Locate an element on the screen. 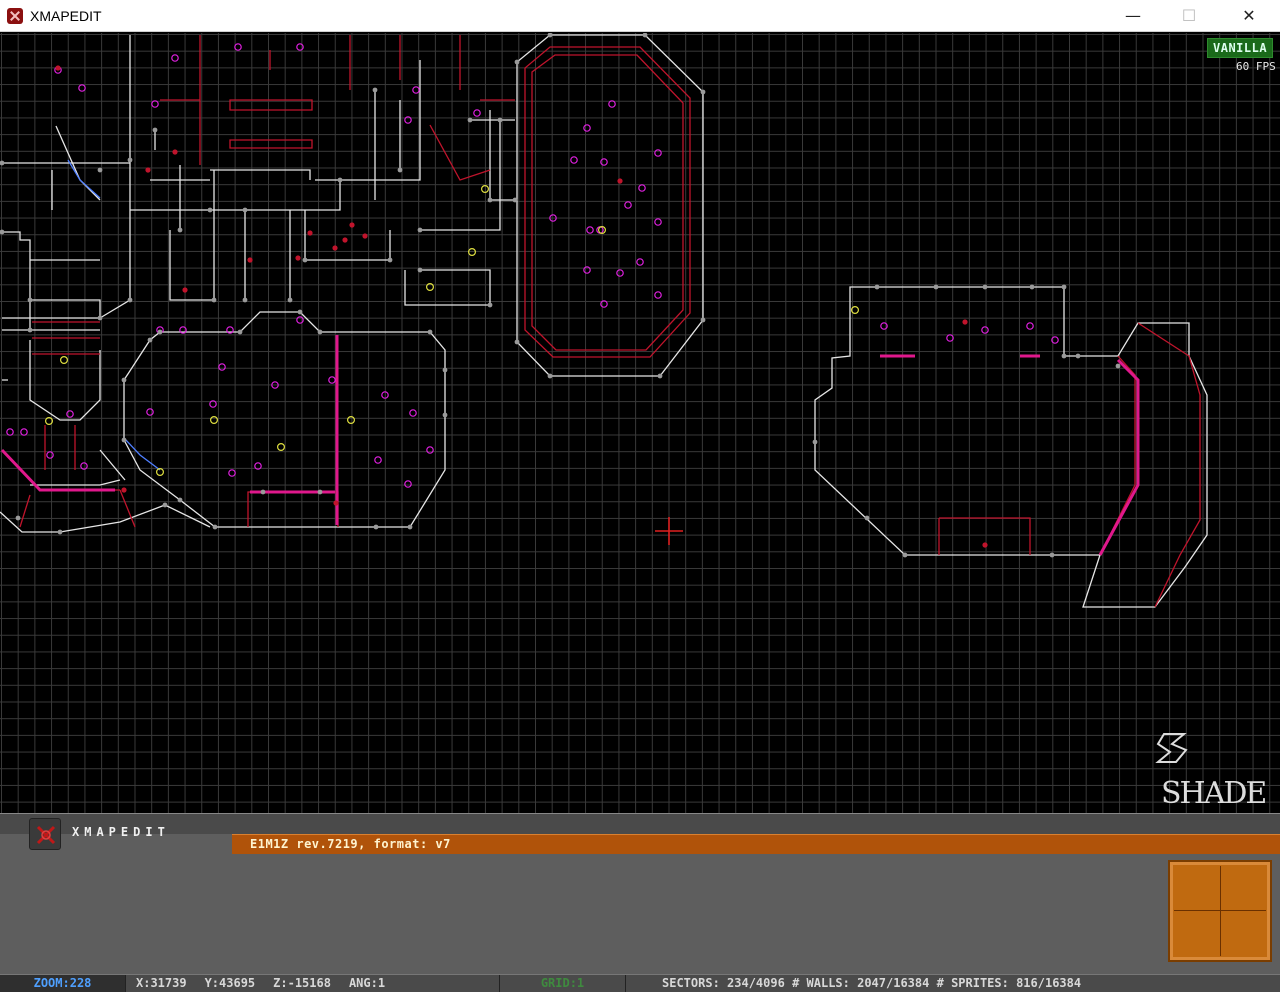 The image size is (1280, 992). magenta-wall-left is located at coordinates (57, 470).